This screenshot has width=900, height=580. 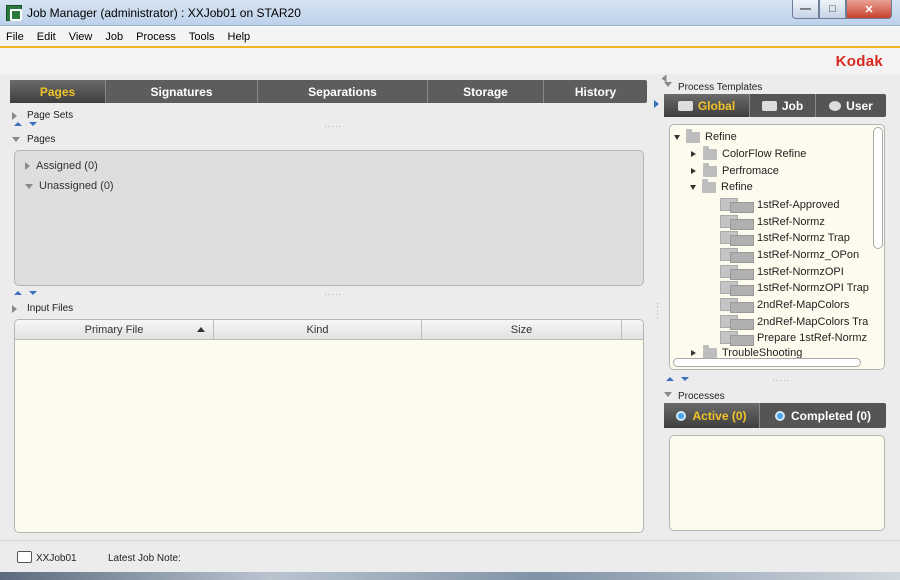 I want to click on close-button: ✕, so click(x=869, y=9).